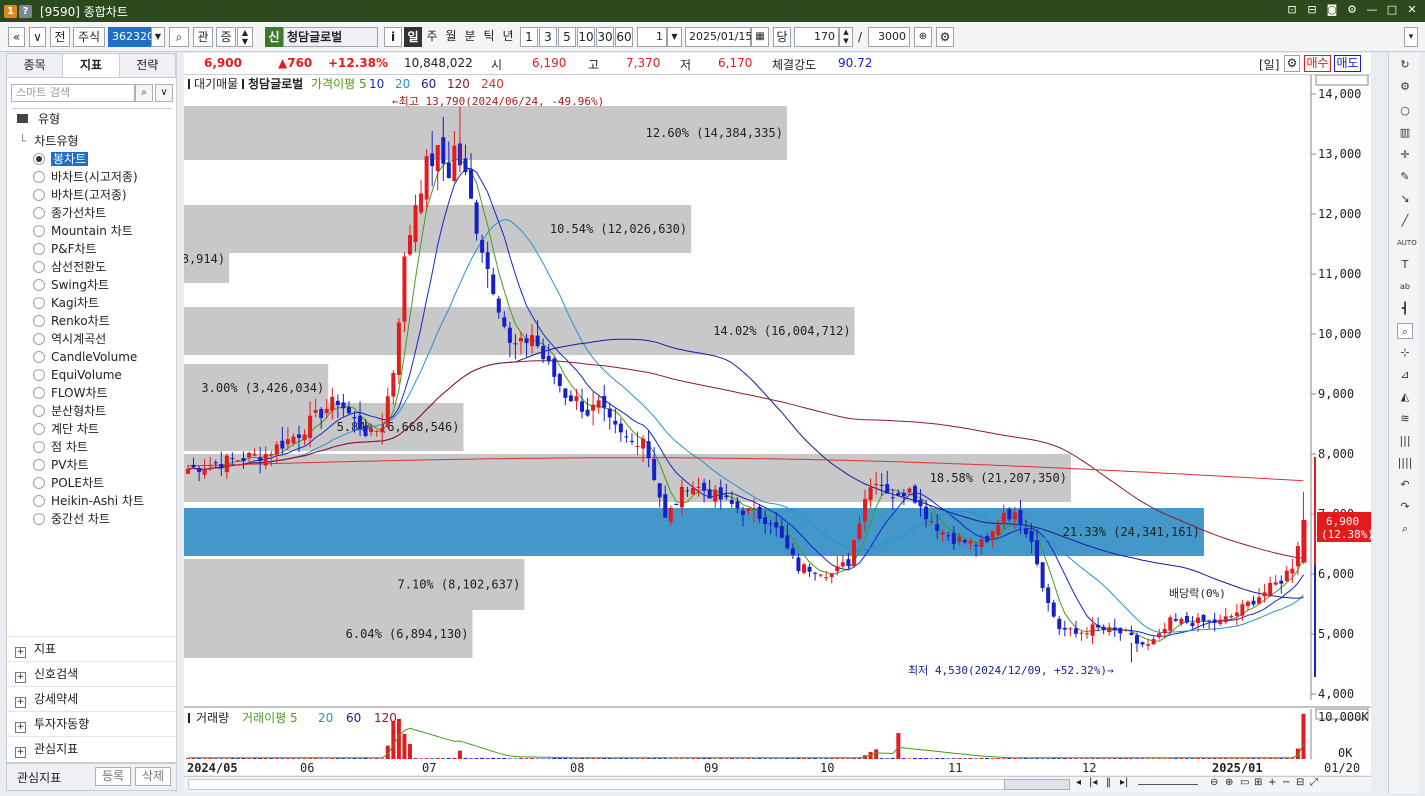  Describe the element at coordinates (77, 375) in the screenshot. I see `chart-type-option: EquiVolume` at that location.